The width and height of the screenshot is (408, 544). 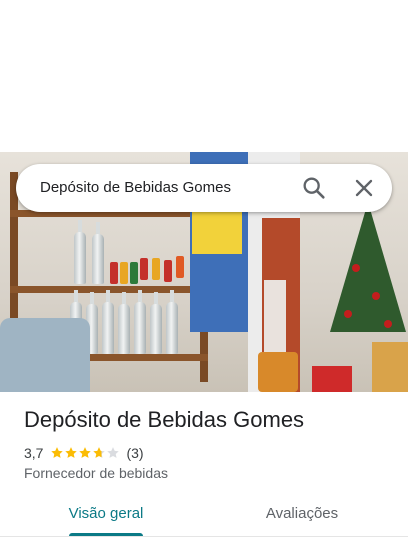 I want to click on photo-yellow-sign, so click(x=217, y=232).